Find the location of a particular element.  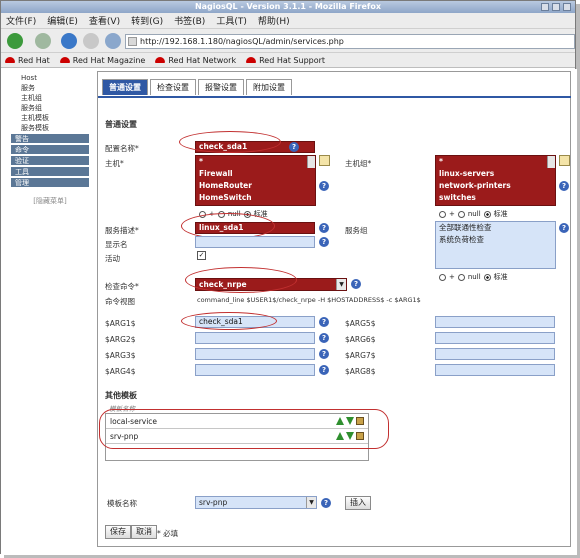

home-icon is located at coordinates (113, 41).